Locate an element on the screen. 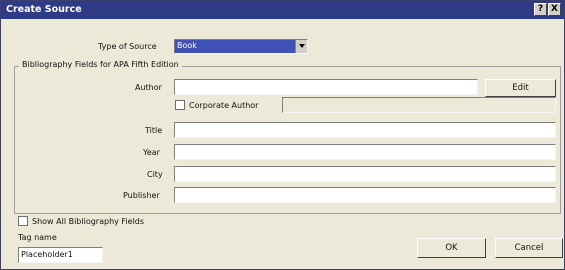  type-of-source-value: Book is located at coordinates (235, 46).